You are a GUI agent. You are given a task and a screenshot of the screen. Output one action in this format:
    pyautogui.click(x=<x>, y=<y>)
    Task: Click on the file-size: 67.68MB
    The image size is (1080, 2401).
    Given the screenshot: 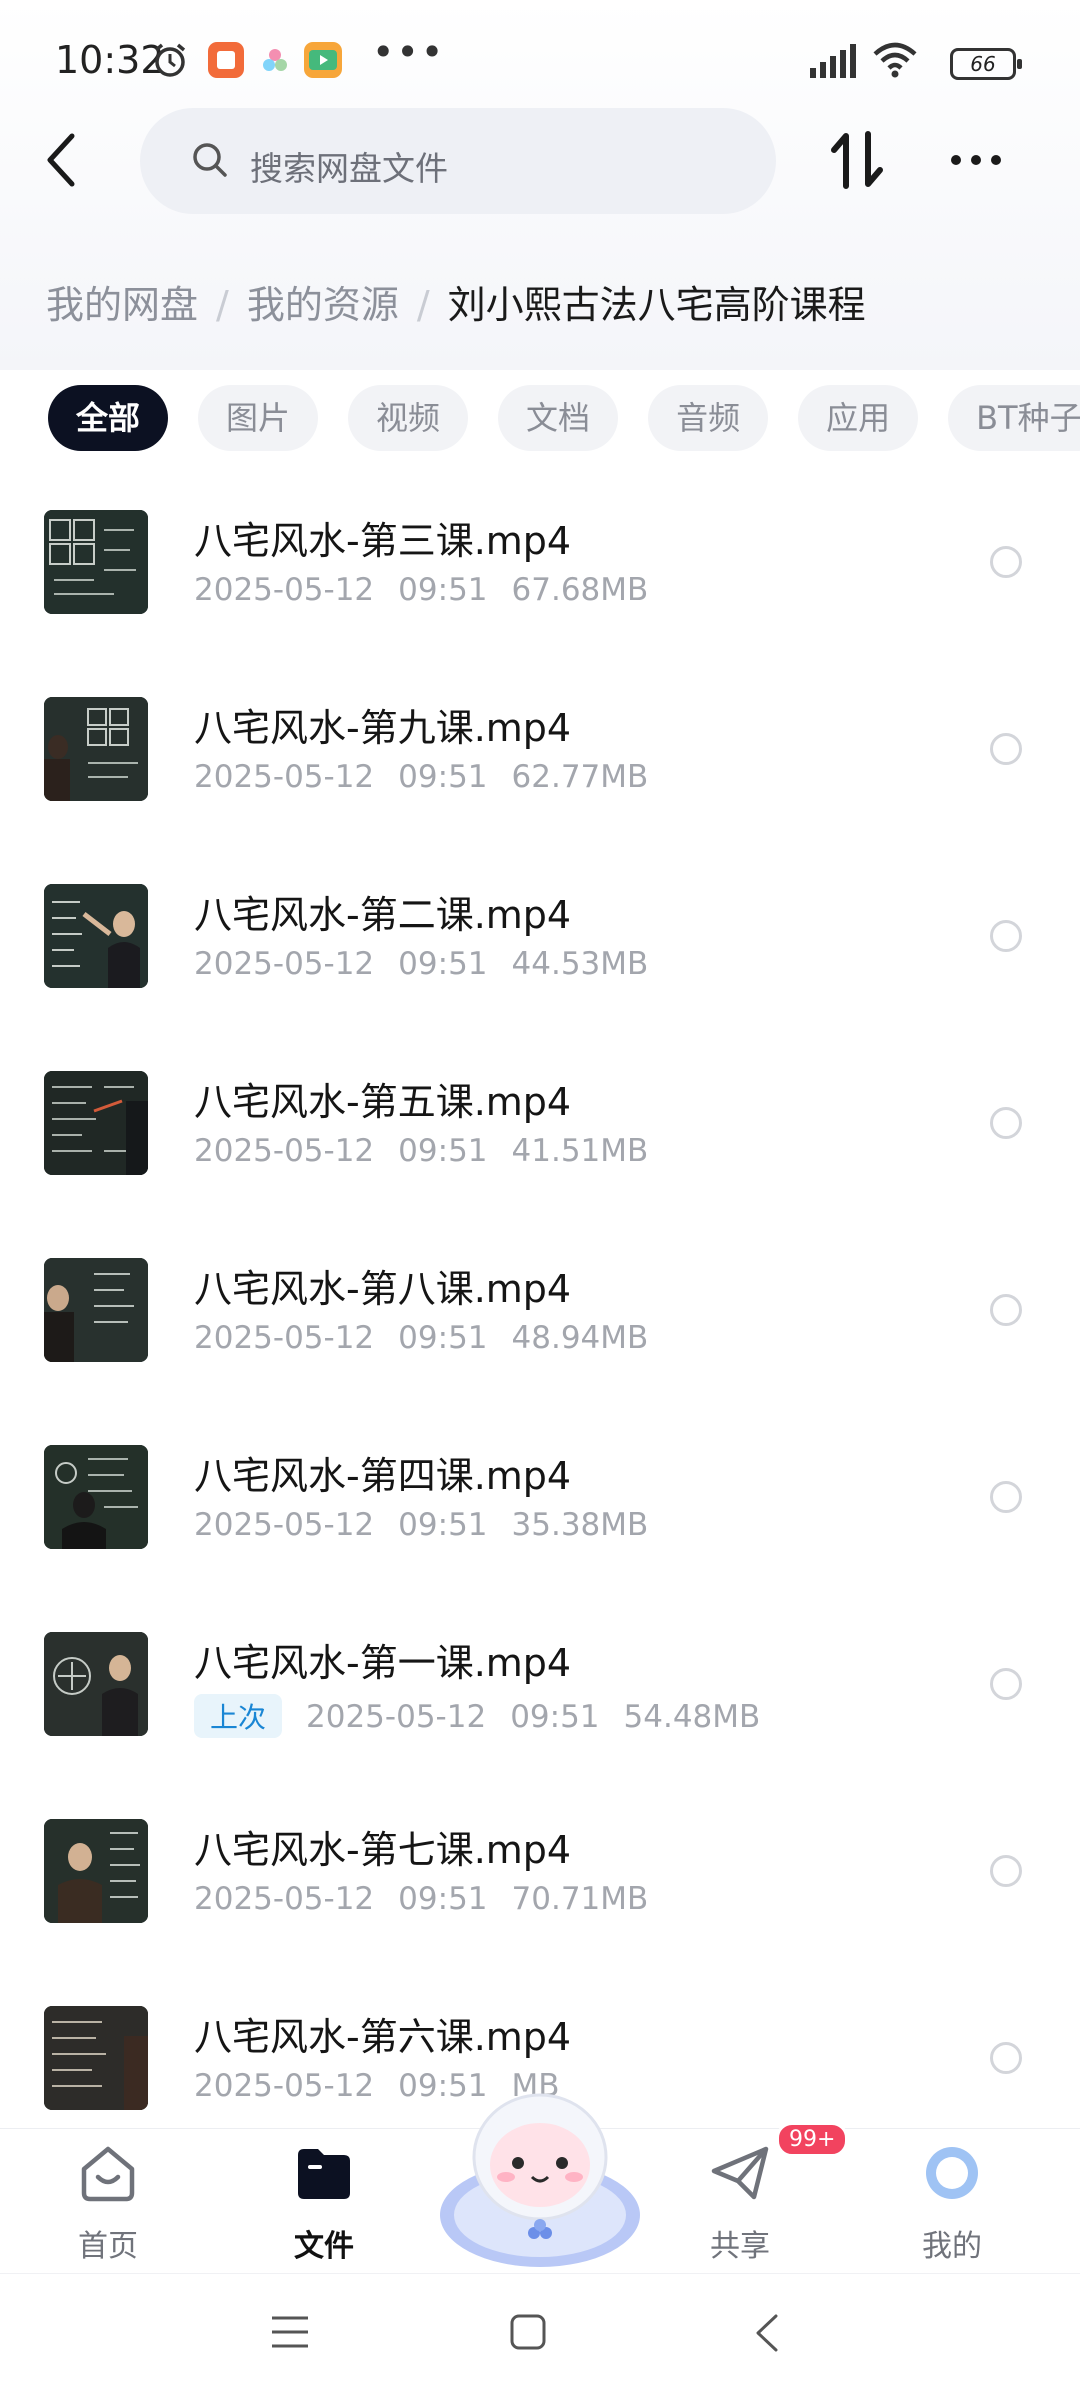 What is the action you would take?
    pyautogui.click(x=580, y=590)
    